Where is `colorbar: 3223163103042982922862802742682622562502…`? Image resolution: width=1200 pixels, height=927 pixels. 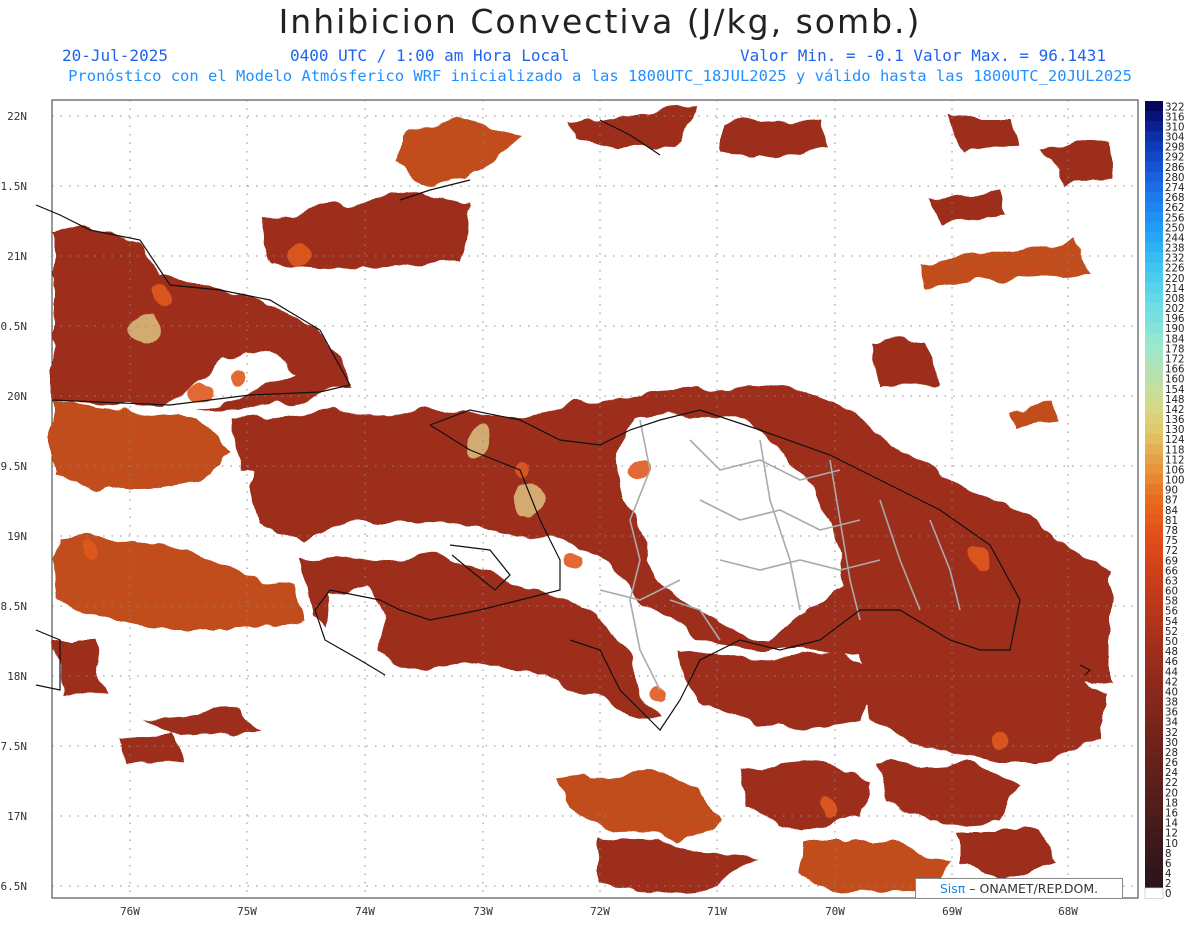 colorbar: 3223163103042982922862802742682622562502… is located at coordinates (1164, 500).